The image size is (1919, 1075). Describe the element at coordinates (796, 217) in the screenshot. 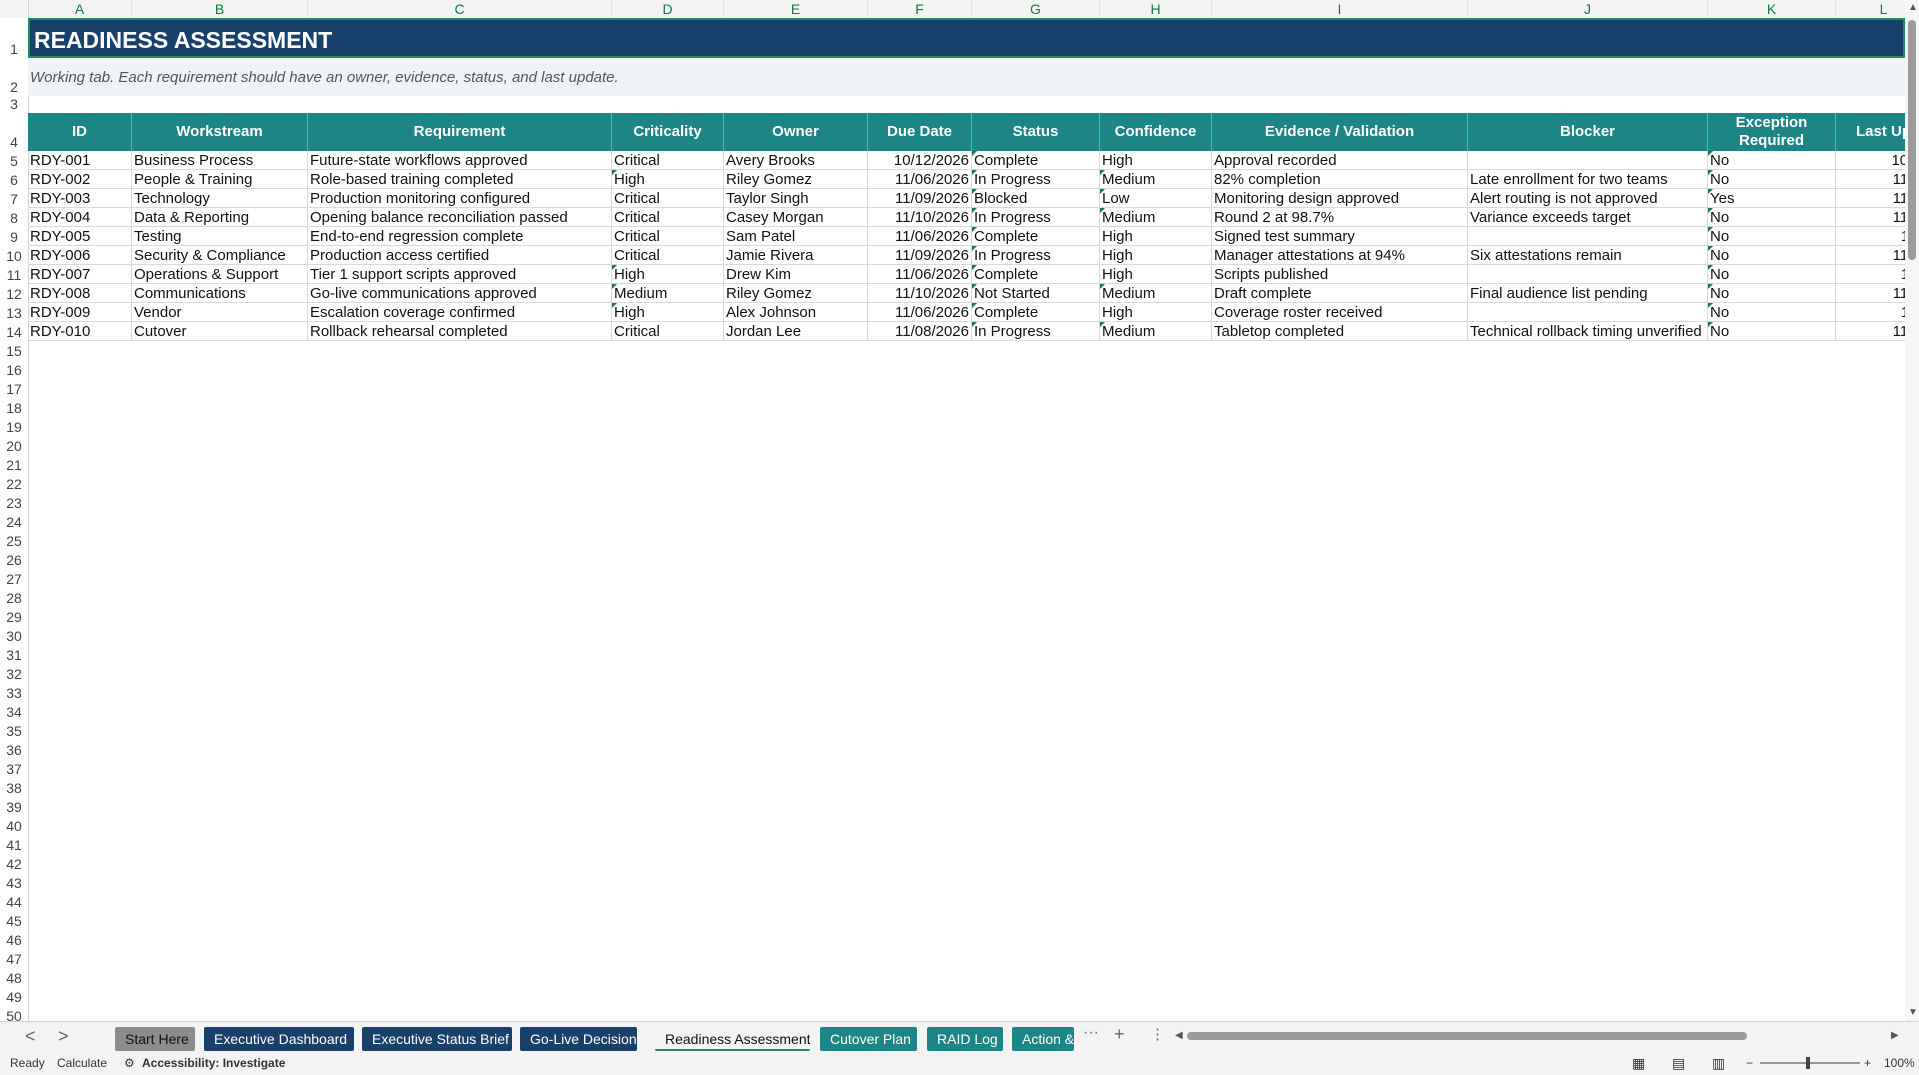

I see `table-cell: Casey Morgan` at that location.